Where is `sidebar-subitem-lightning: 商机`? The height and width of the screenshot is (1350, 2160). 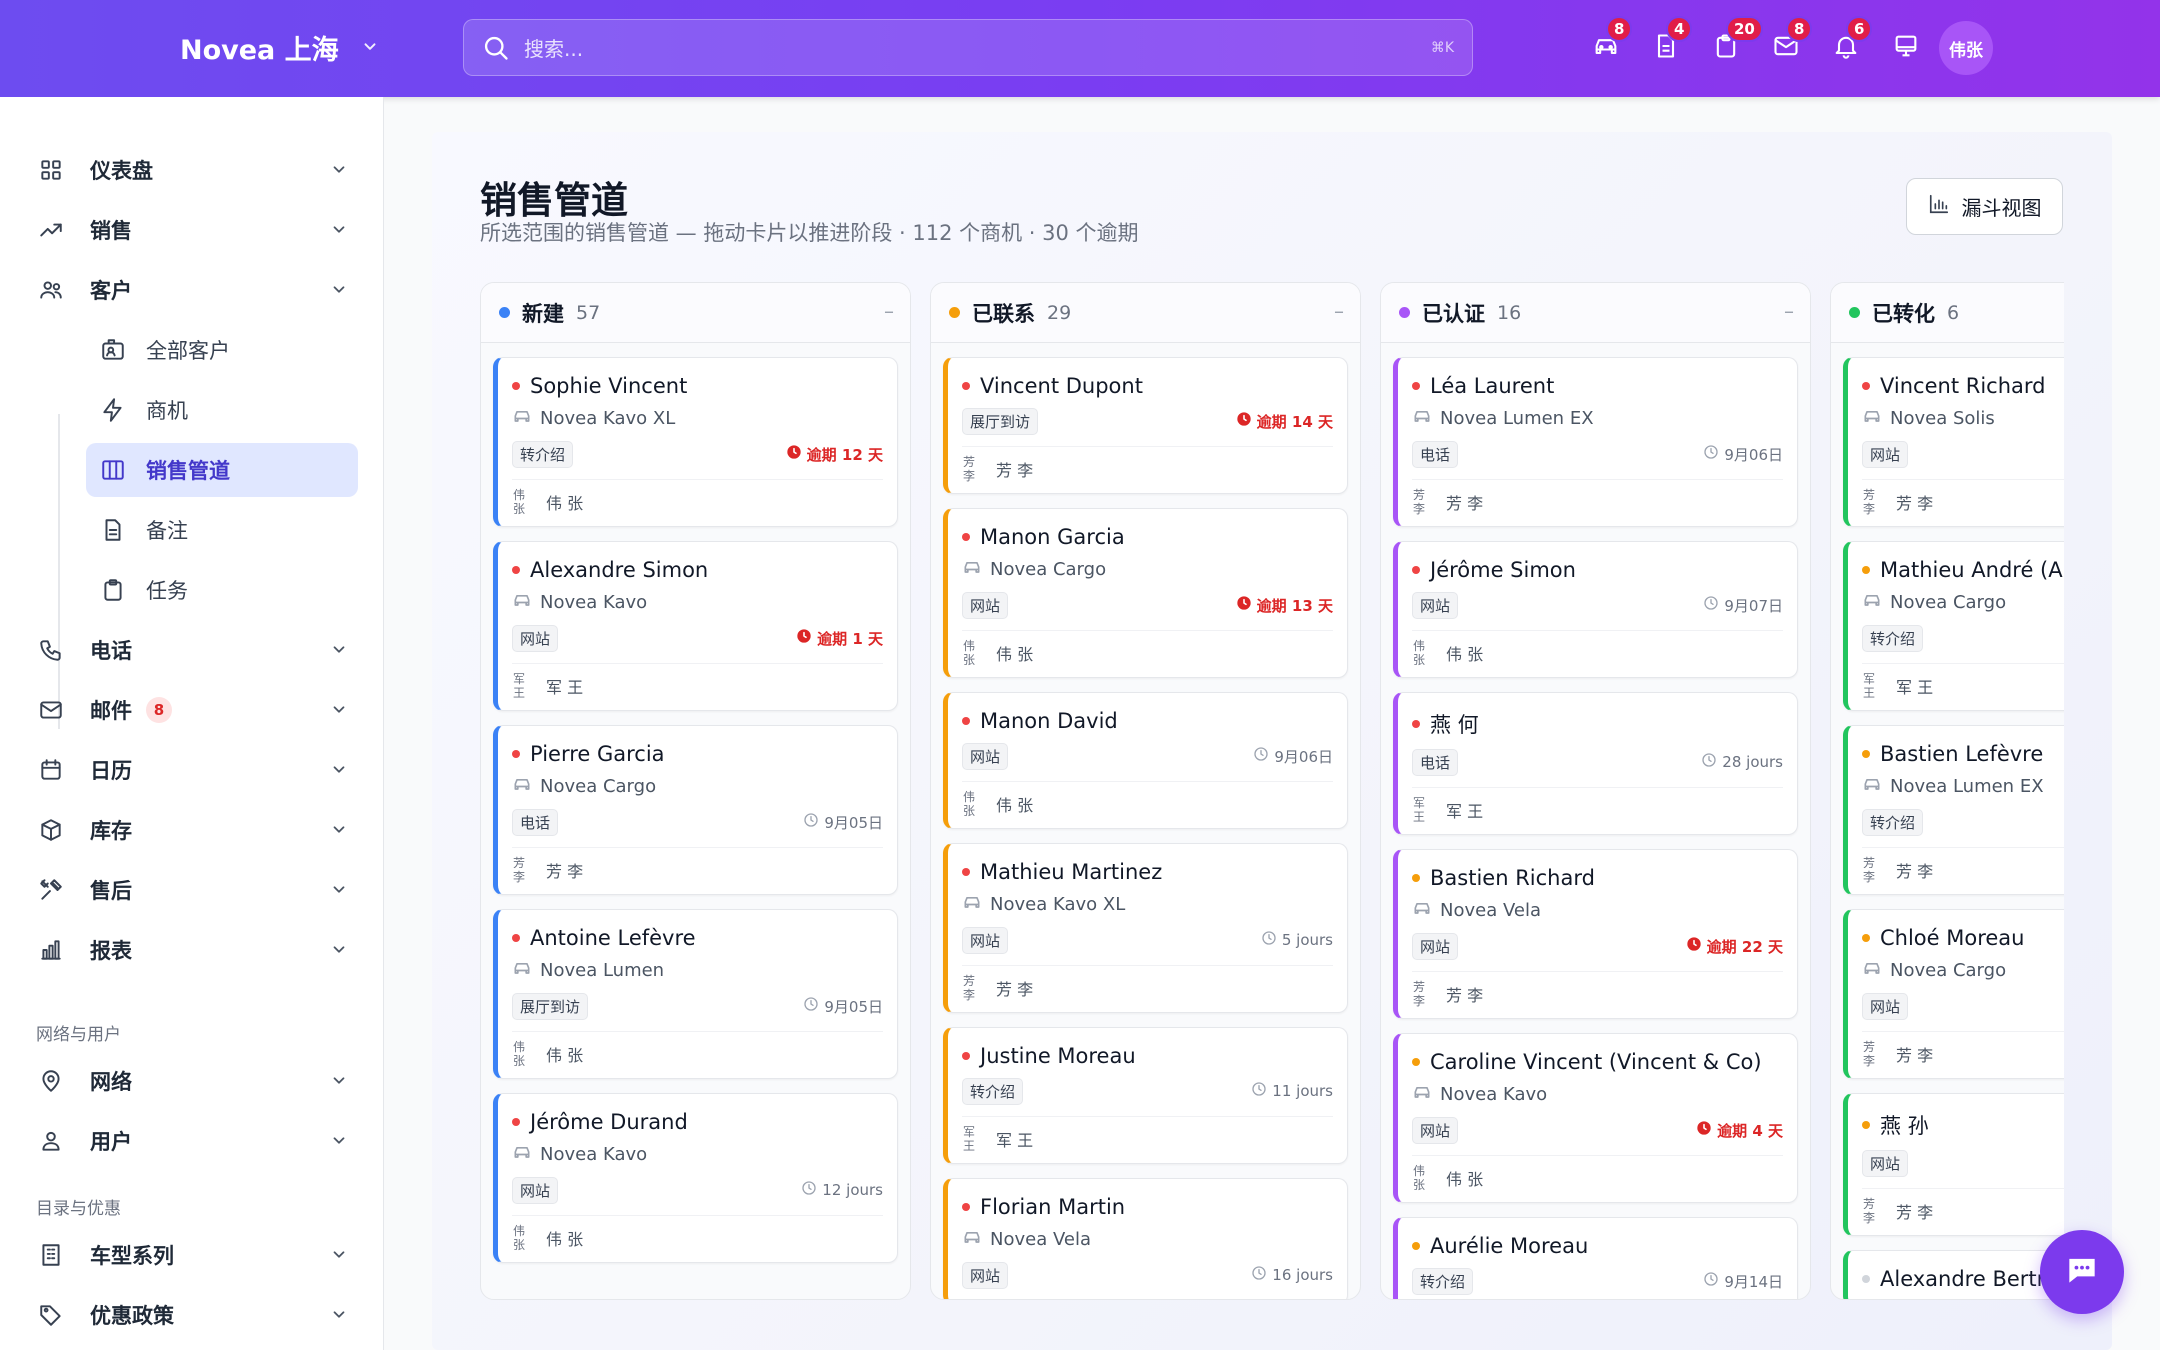 sidebar-subitem-lightning: 商机 is located at coordinates (222, 410).